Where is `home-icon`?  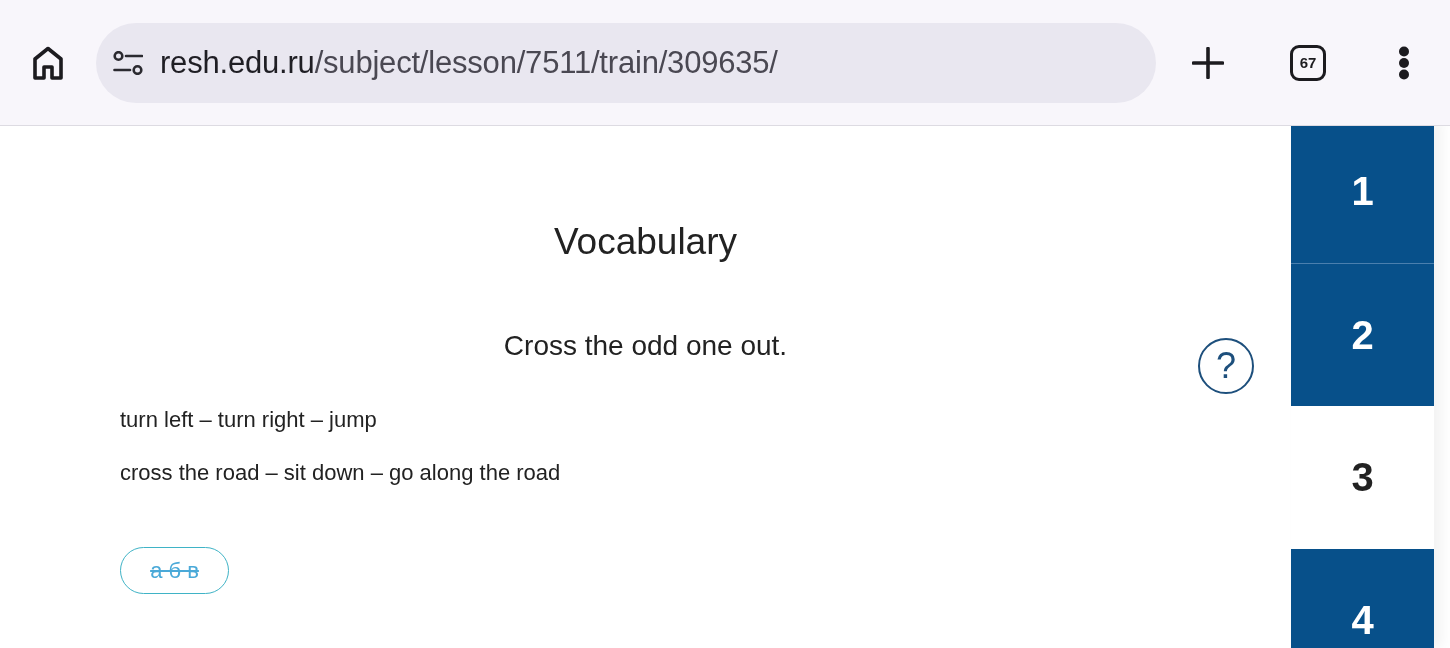
home-icon is located at coordinates (48, 62).